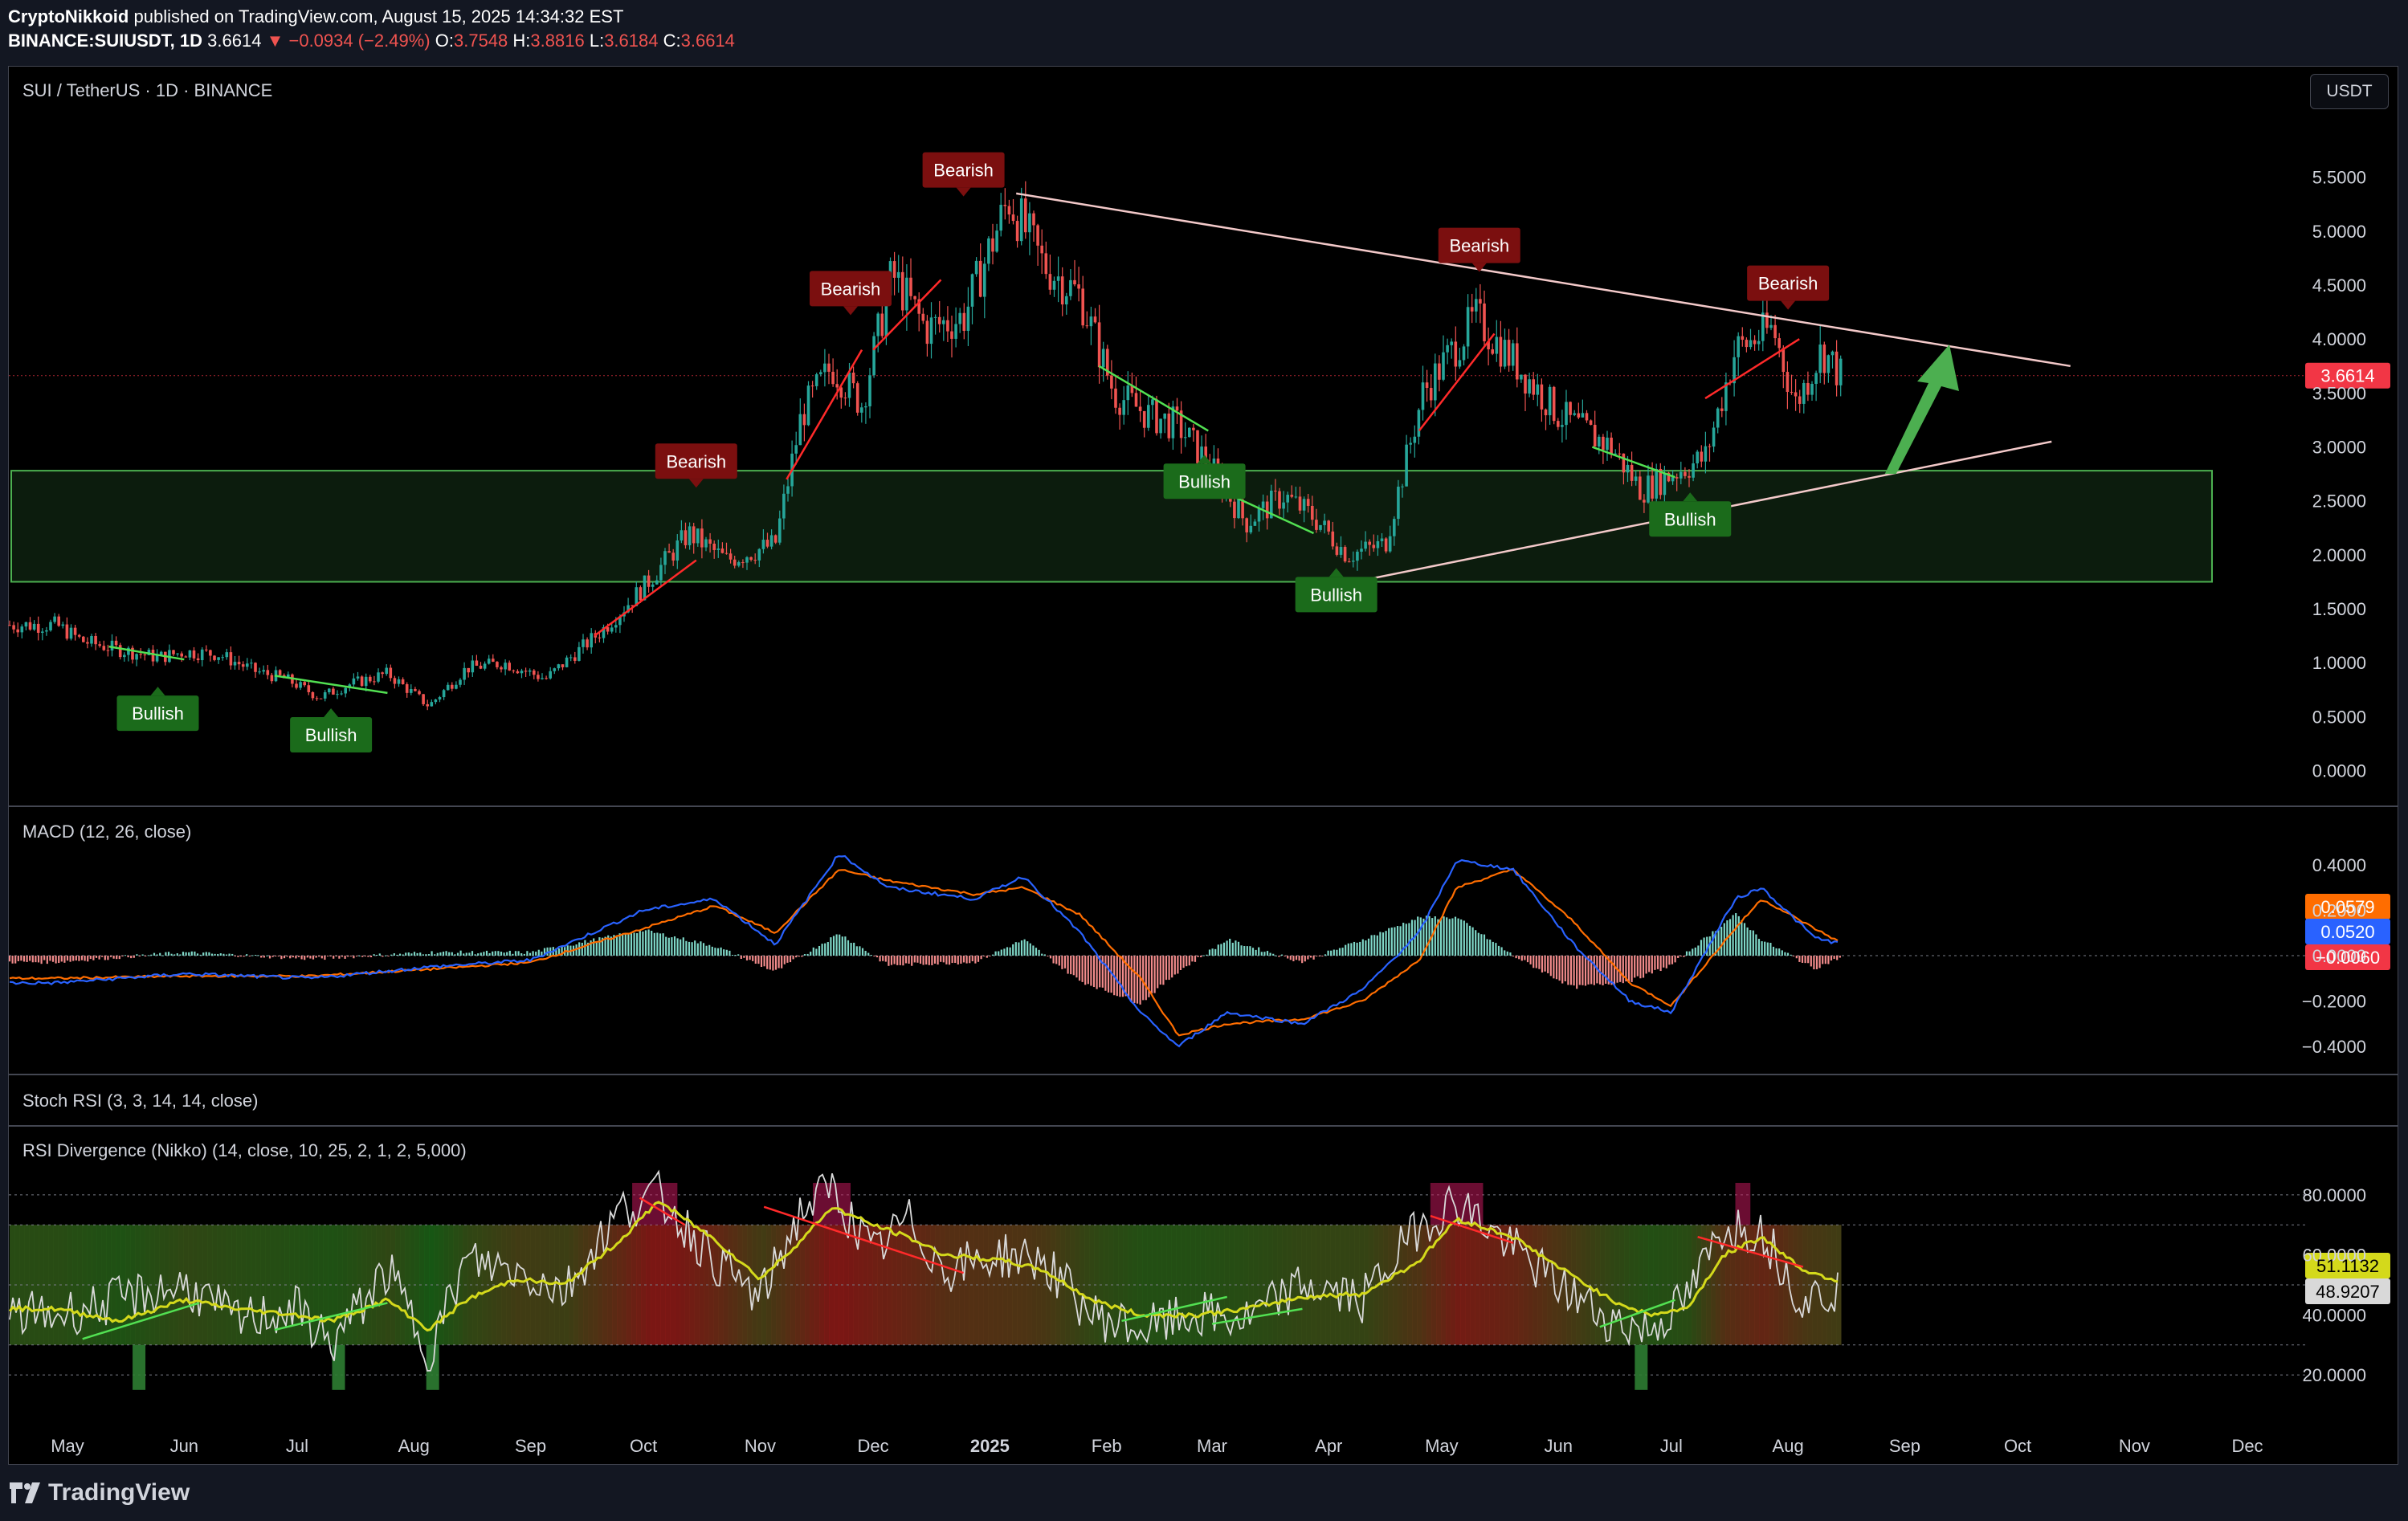 The height and width of the screenshot is (1521, 2408). What do you see at coordinates (1558, 1446) in the screenshot?
I see `time-axis-tick: Jun` at bounding box center [1558, 1446].